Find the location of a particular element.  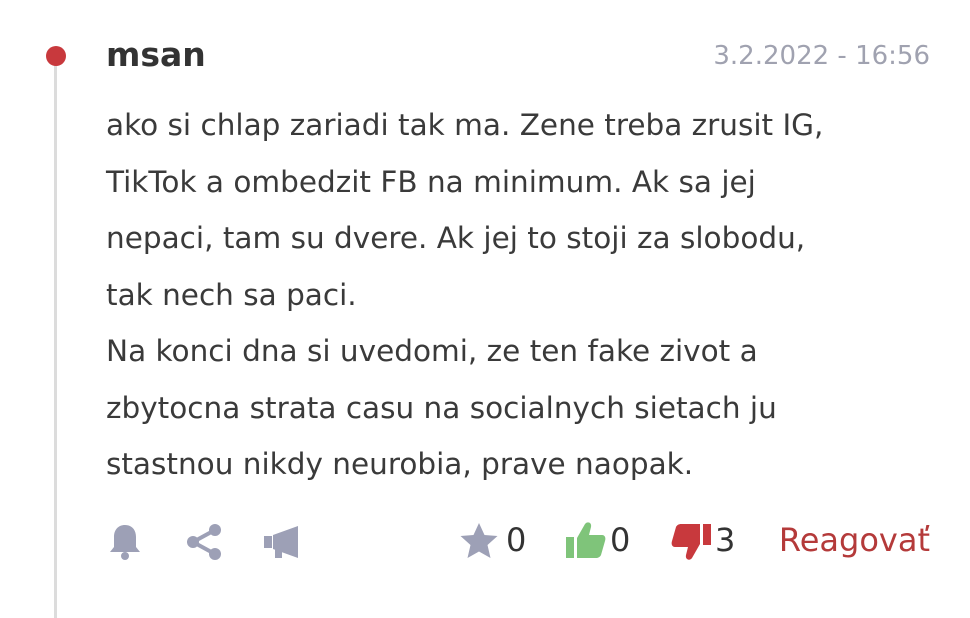

bell-icon is located at coordinates (125, 542).